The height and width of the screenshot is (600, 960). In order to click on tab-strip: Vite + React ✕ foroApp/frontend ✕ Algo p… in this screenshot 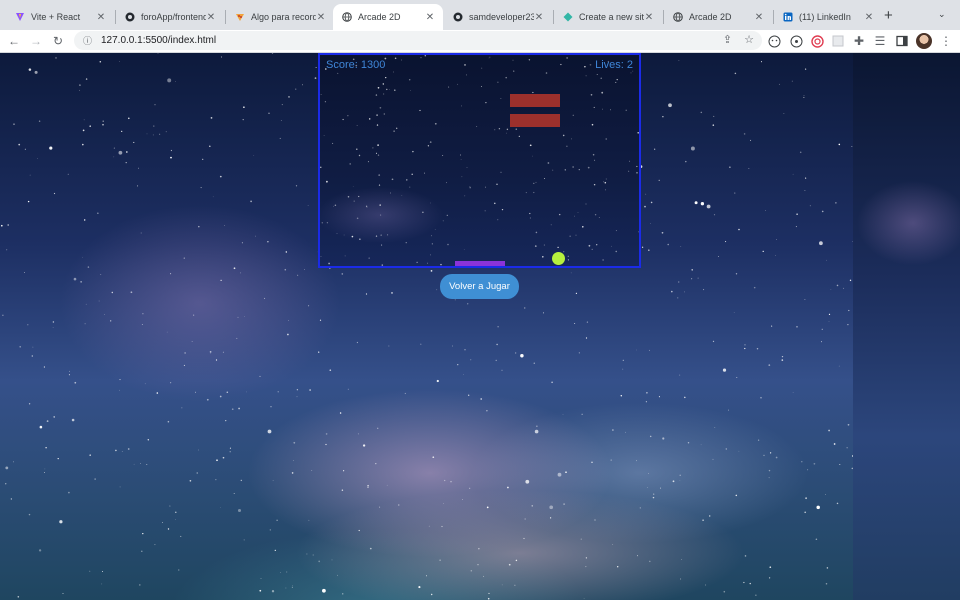, I will do `click(480, 15)`.